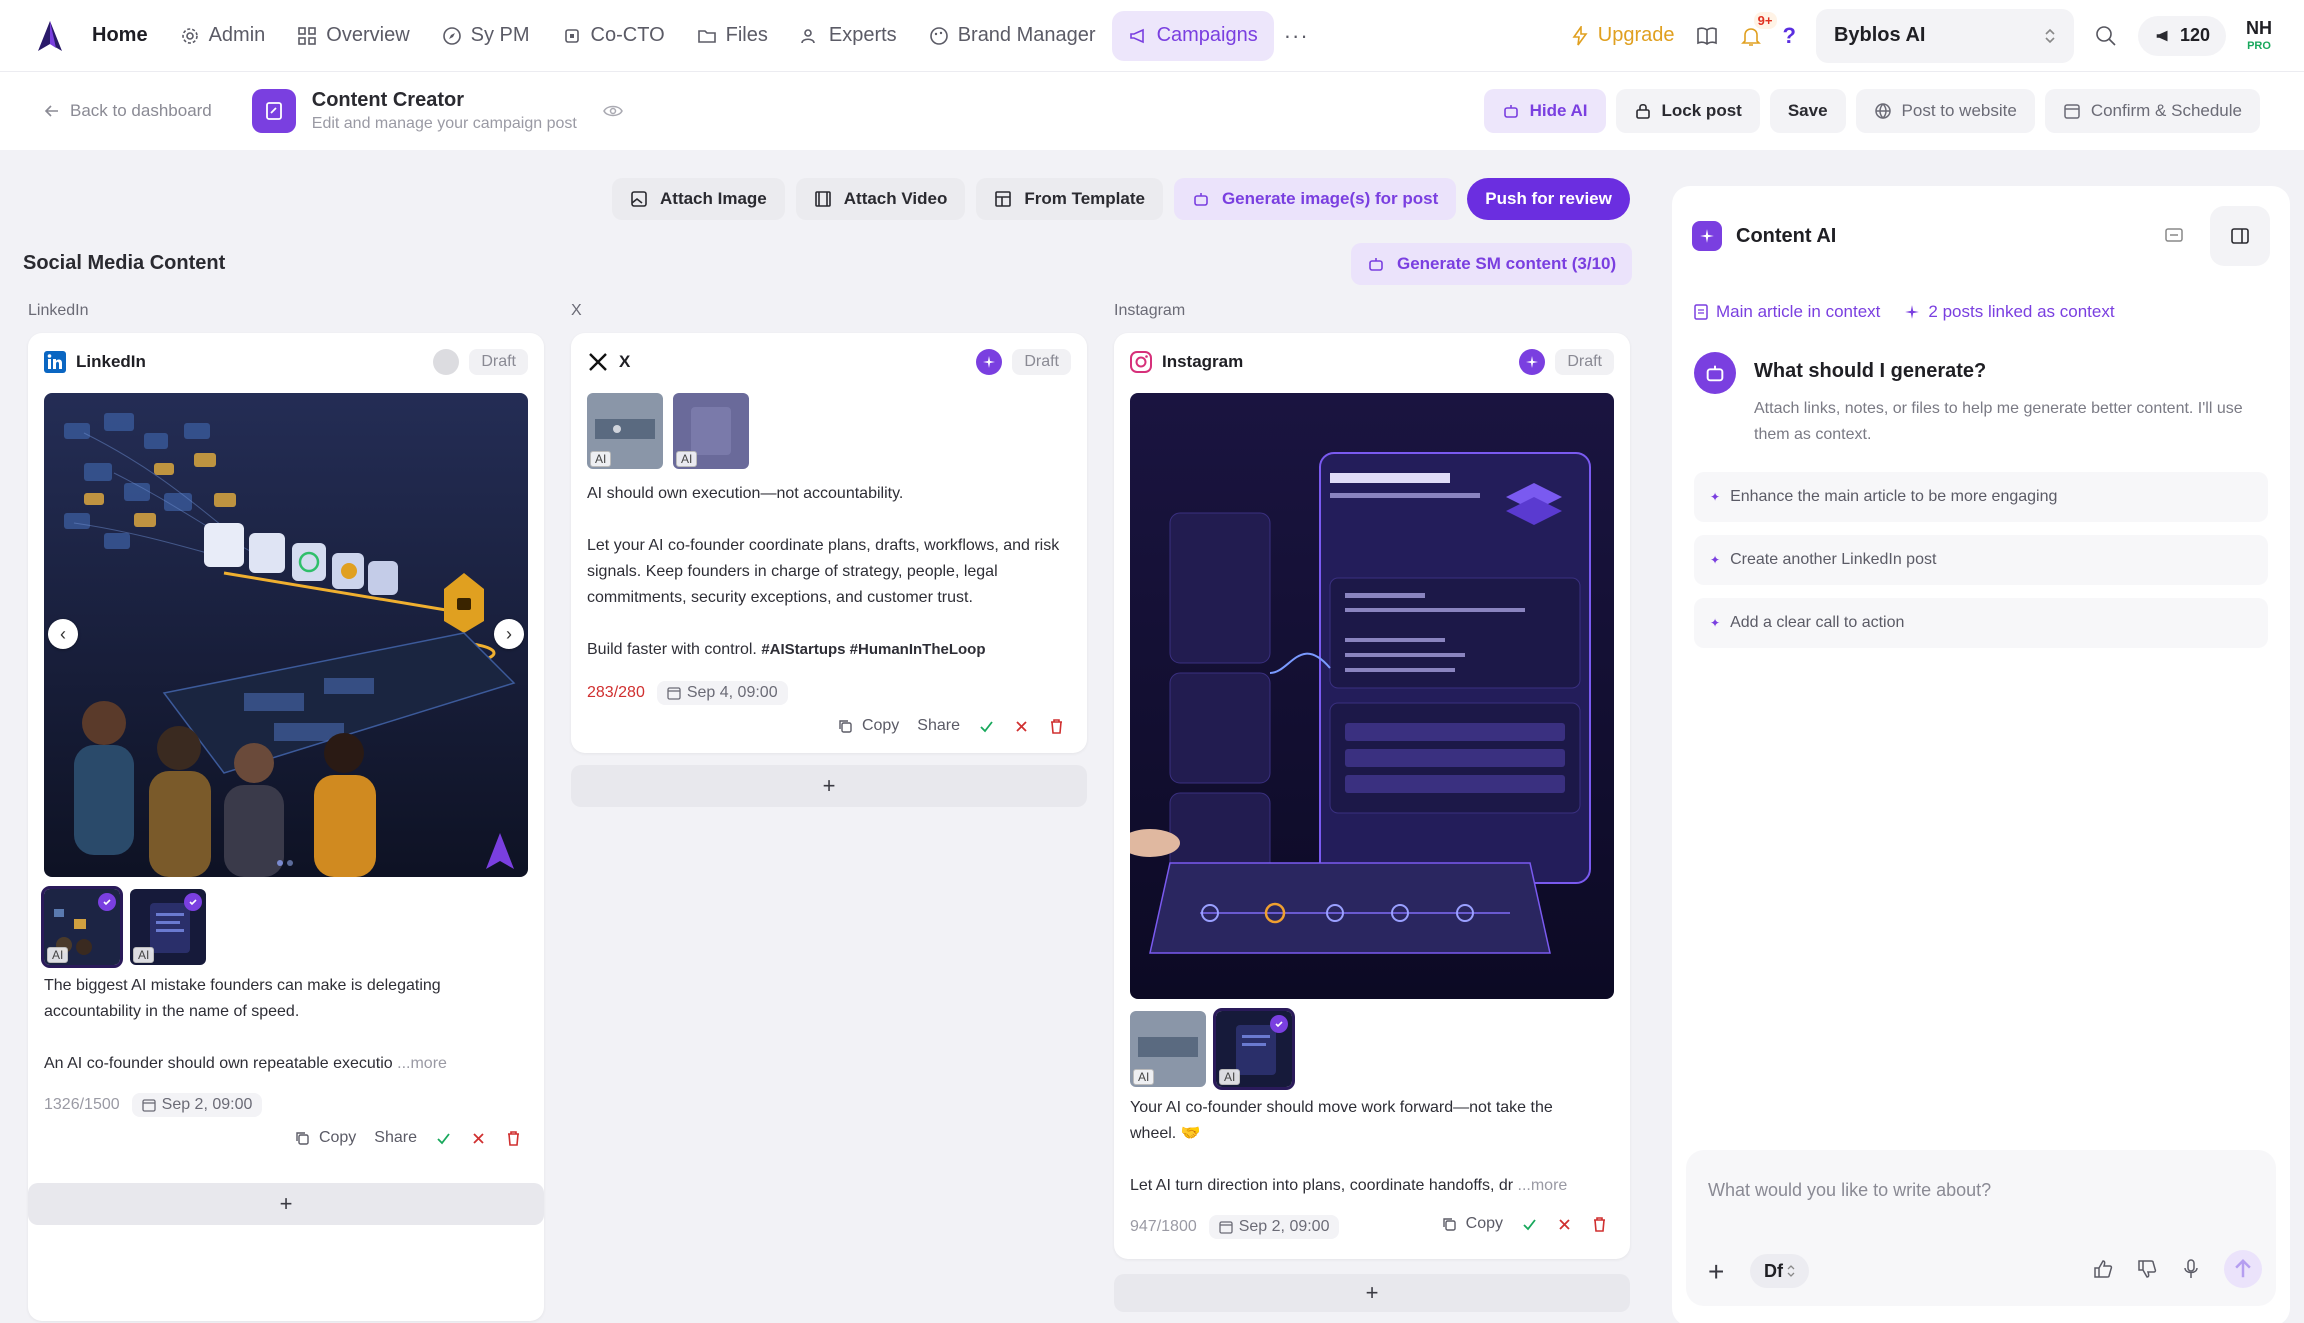  What do you see at coordinates (2106, 36) in the screenshot?
I see `search-icon` at bounding box center [2106, 36].